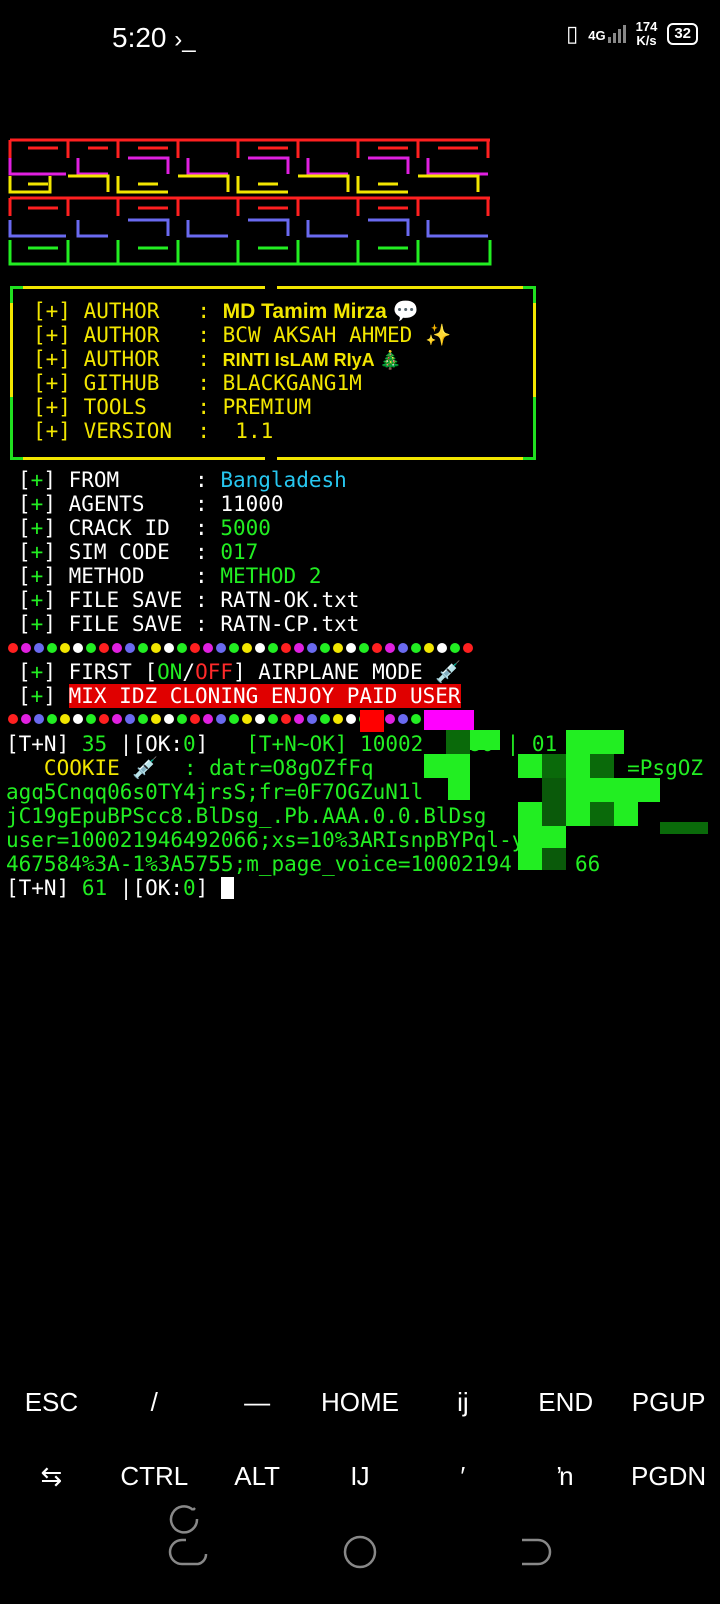 The width and height of the screenshot is (720, 1604). I want to click on network-type: 4G, so click(597, 35).